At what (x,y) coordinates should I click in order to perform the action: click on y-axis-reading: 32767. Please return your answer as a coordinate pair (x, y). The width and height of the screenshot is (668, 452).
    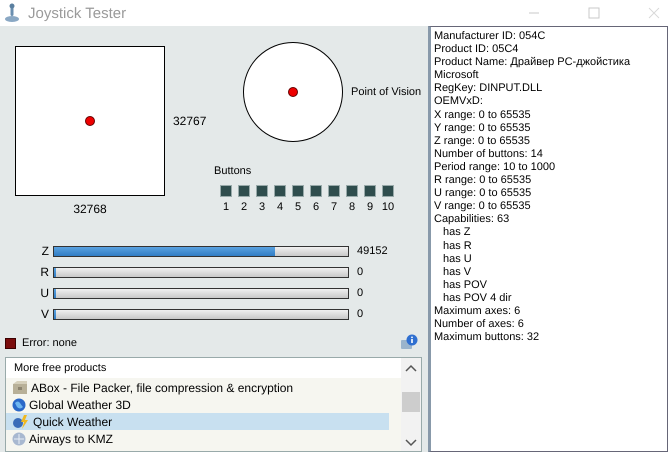
    Looking at the image, I should click on (189, 121).